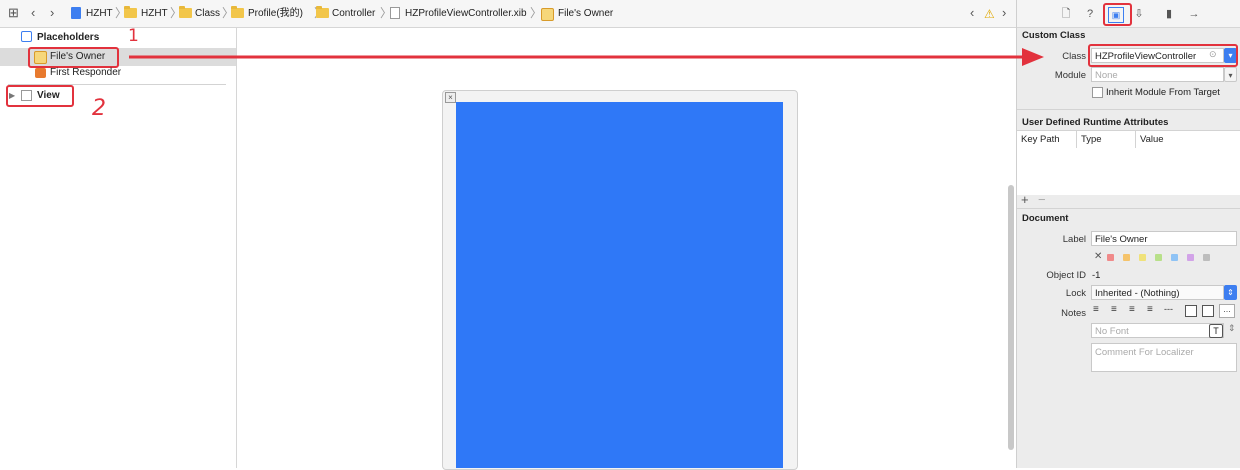  Describe the element at coordinates (586, 57) in the screenshot. I see `annotation-arrow` at that location.